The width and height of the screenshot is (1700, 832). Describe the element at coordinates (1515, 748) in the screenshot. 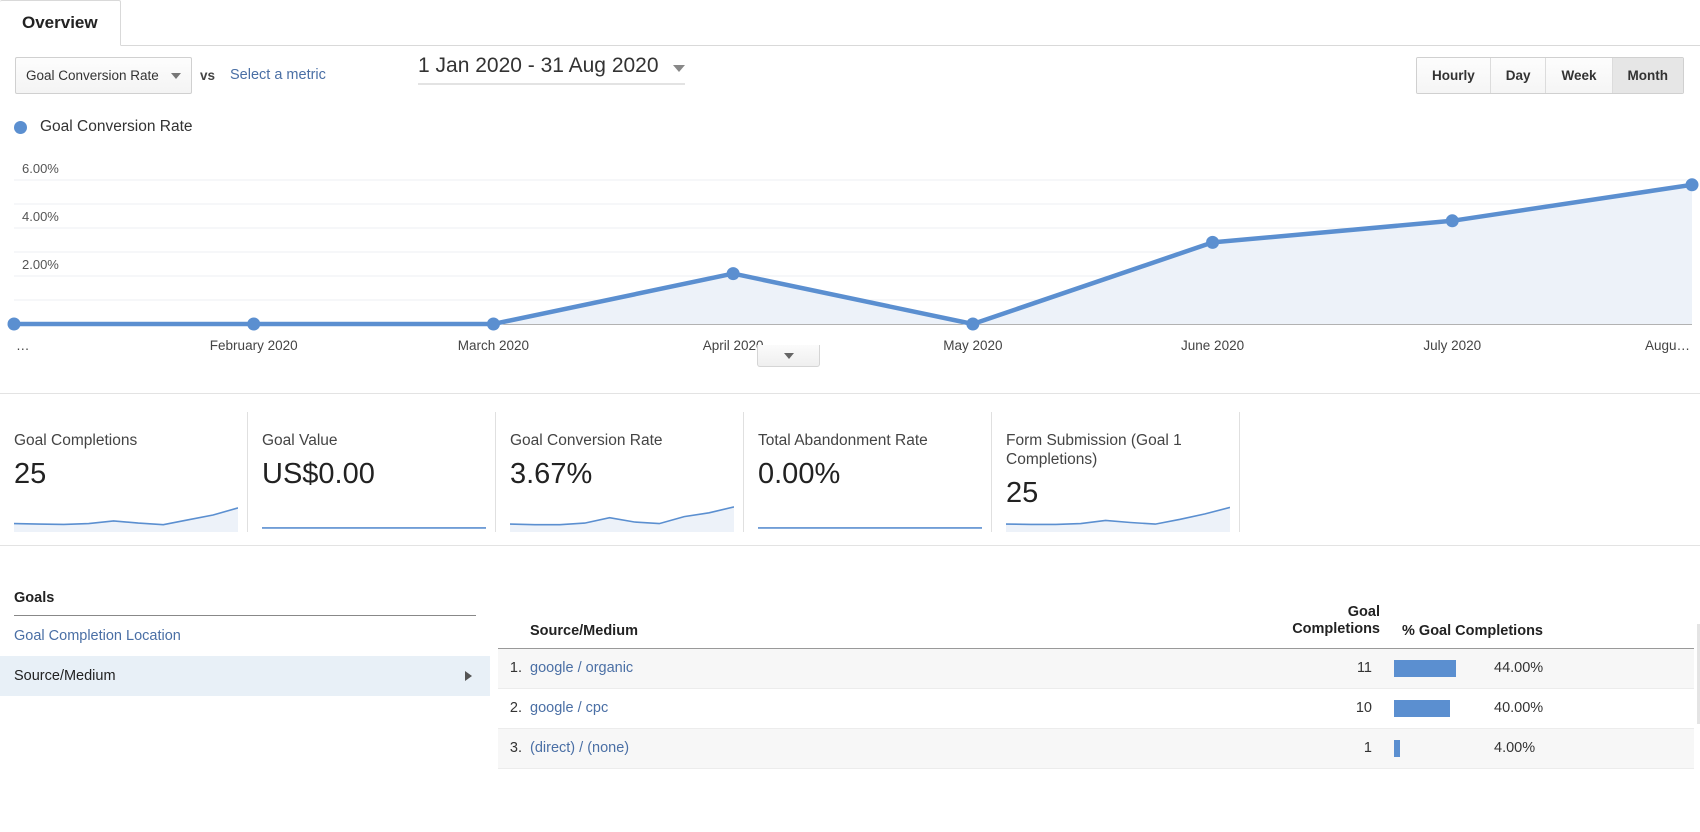

I see `pct-value-label: 4.00%` at that location.